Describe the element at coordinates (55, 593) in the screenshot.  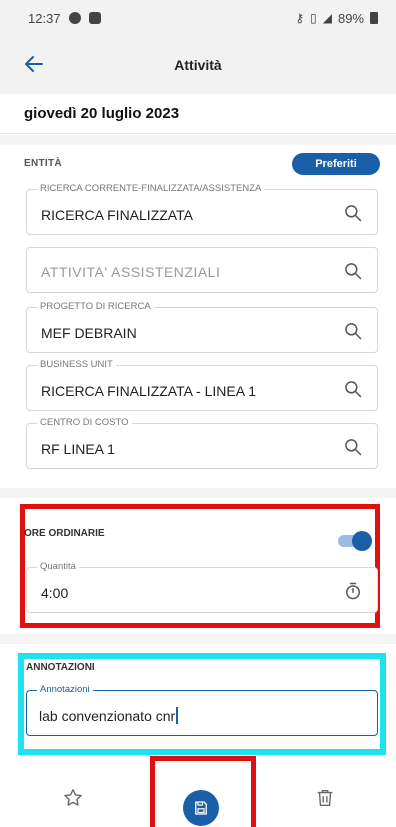
I see `field-value: 4:00` at that location.